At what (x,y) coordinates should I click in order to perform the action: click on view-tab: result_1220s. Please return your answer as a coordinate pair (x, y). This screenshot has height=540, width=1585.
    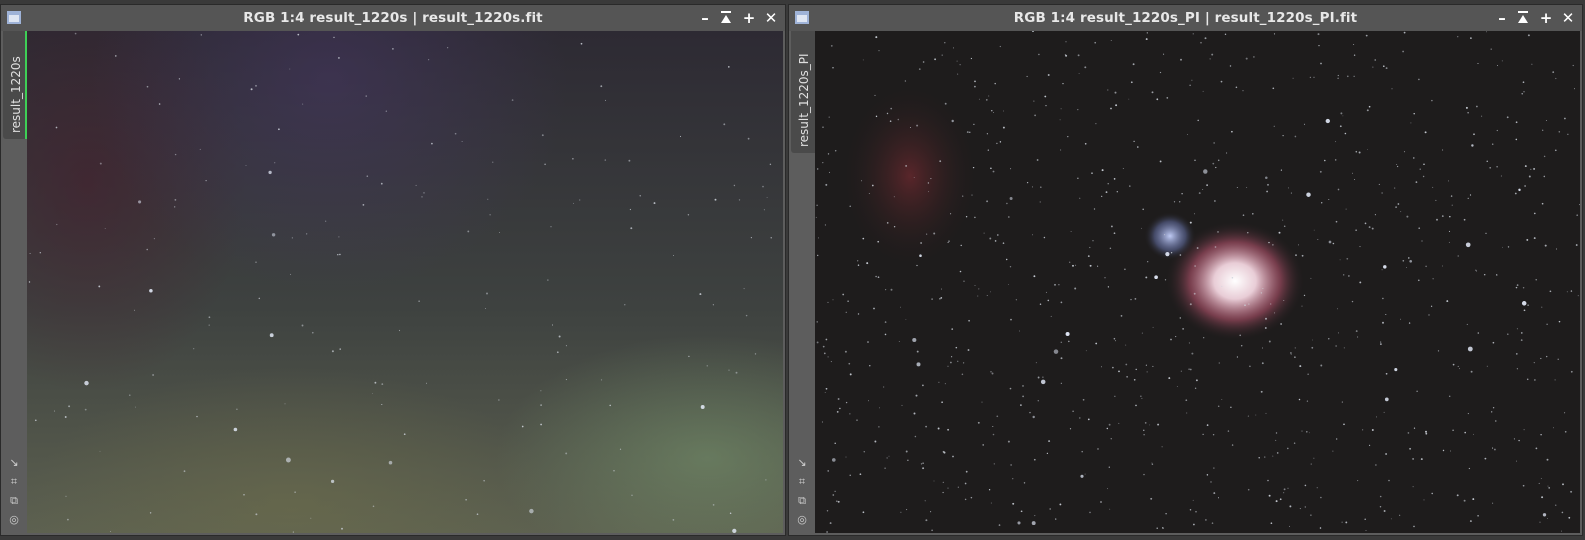
    Looking at the image, I should click on (15, 85).